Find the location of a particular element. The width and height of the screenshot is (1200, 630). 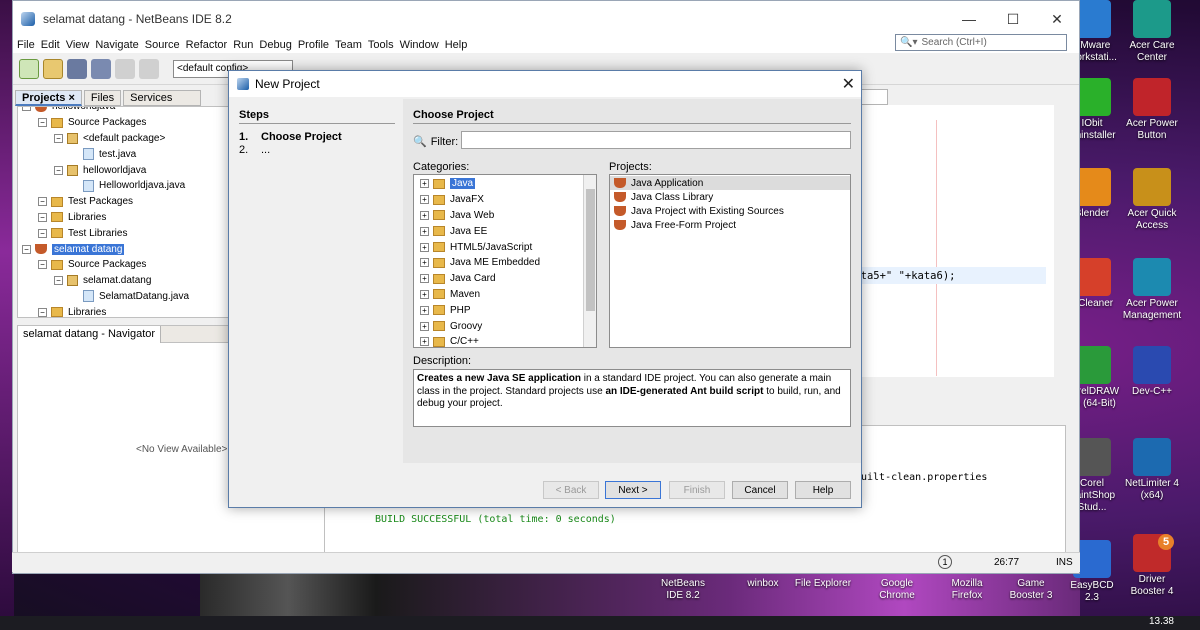

project-type-item: Java Application is located at coordinates (730, 183).